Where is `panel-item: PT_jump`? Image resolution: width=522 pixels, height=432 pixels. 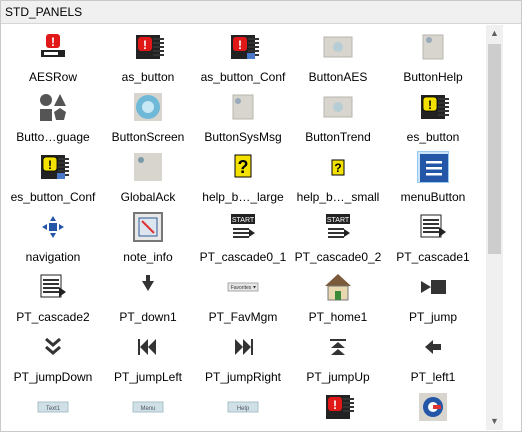 panel-item: PT_jump is located at coordinates (433, 298).